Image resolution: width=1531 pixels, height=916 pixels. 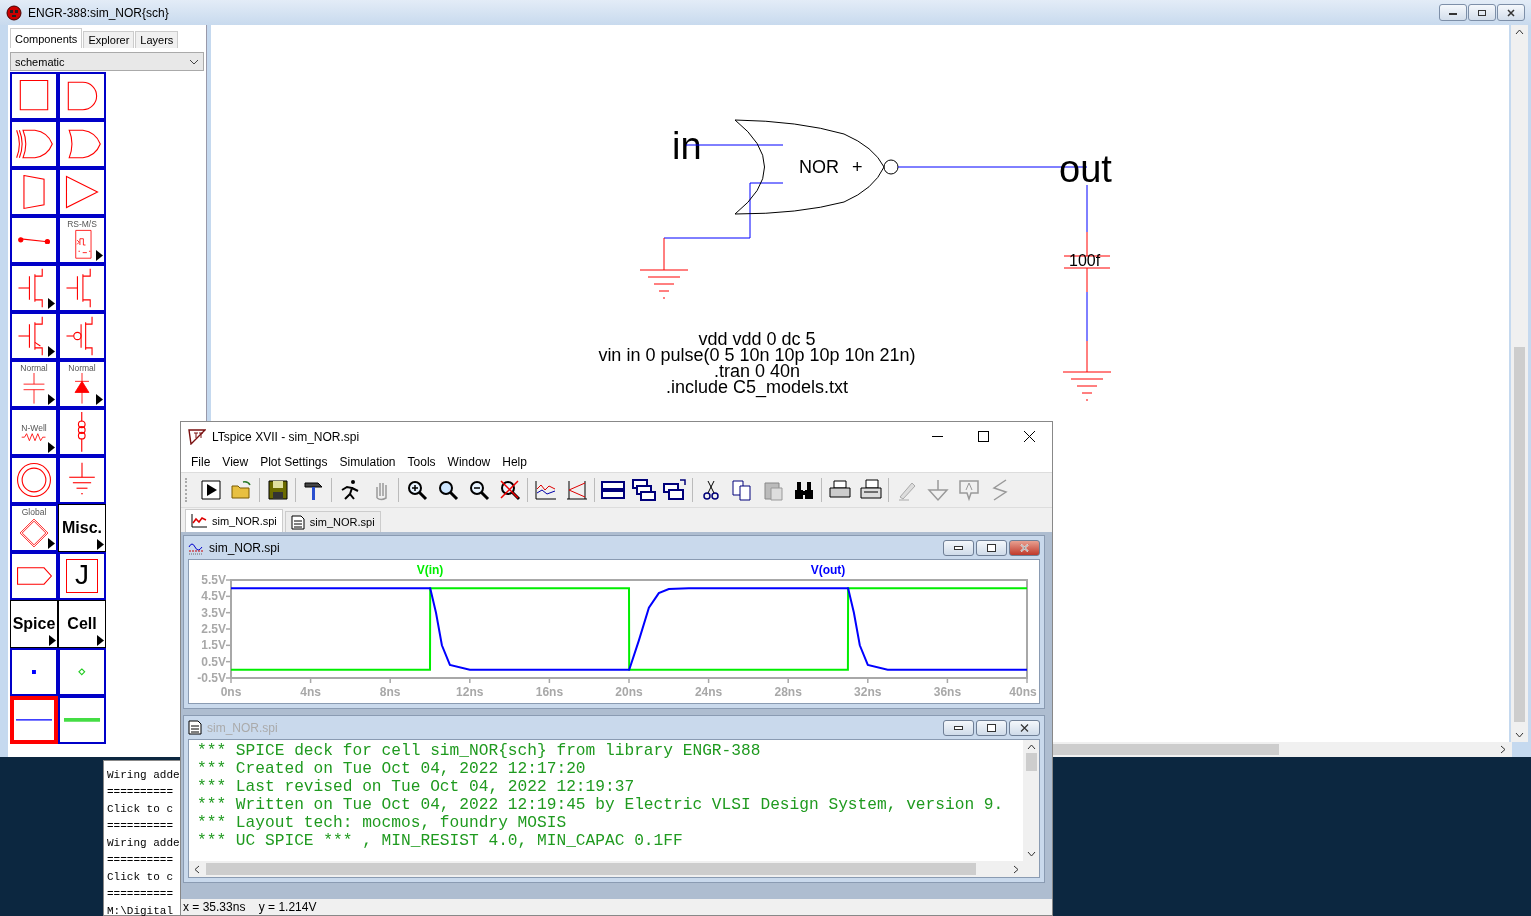 What do you see at coordinates (286, 436) in the screenshot?
I see `window-title: LTspice XVII - sim_NOR.spi` at bounding box center [286, 436].